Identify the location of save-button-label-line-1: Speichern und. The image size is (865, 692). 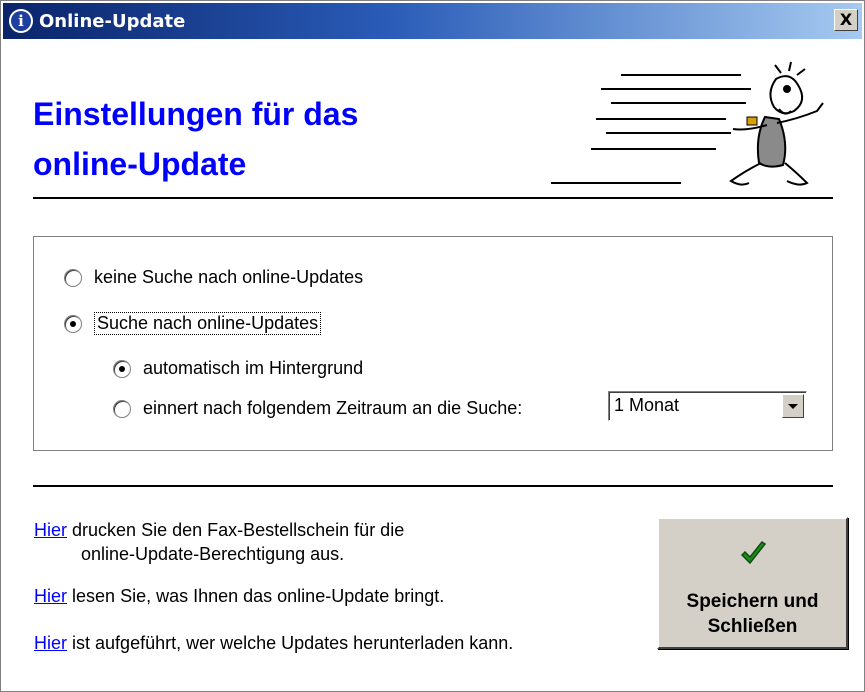
(752, 601).